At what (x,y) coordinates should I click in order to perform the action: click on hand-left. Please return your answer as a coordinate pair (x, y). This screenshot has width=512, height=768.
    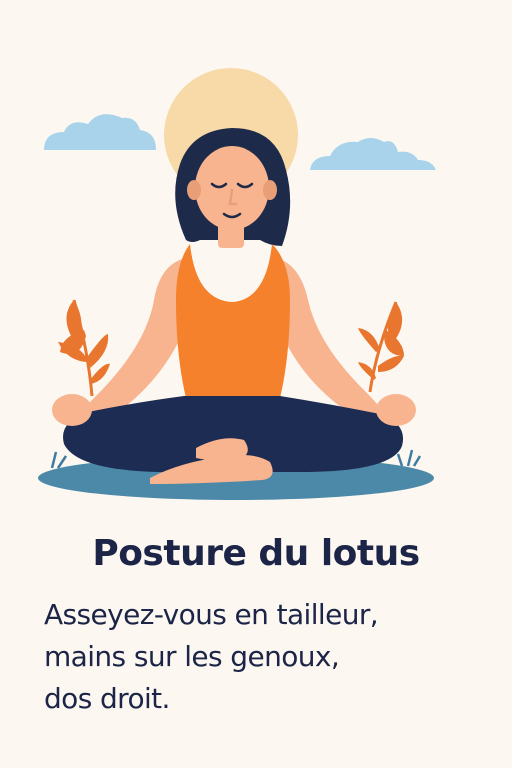
    Looking at the image, I should click on (72, 410).